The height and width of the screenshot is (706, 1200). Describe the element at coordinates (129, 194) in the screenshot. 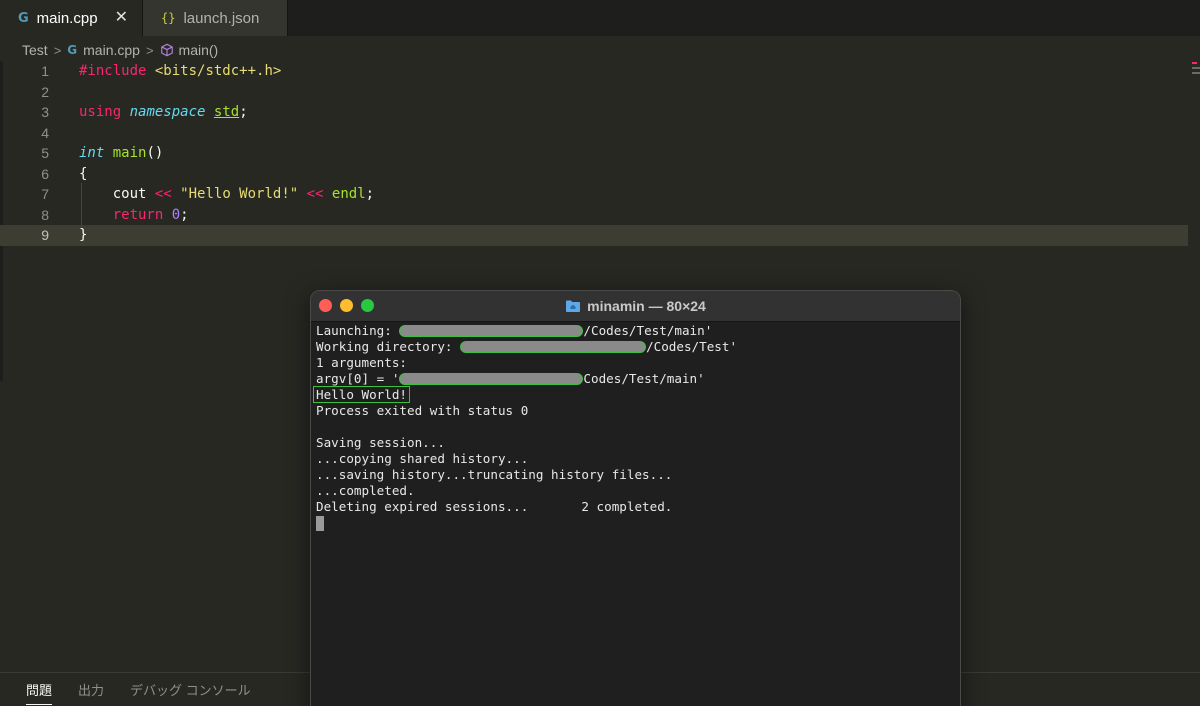

I see `identifier-cout: cout` at that location.